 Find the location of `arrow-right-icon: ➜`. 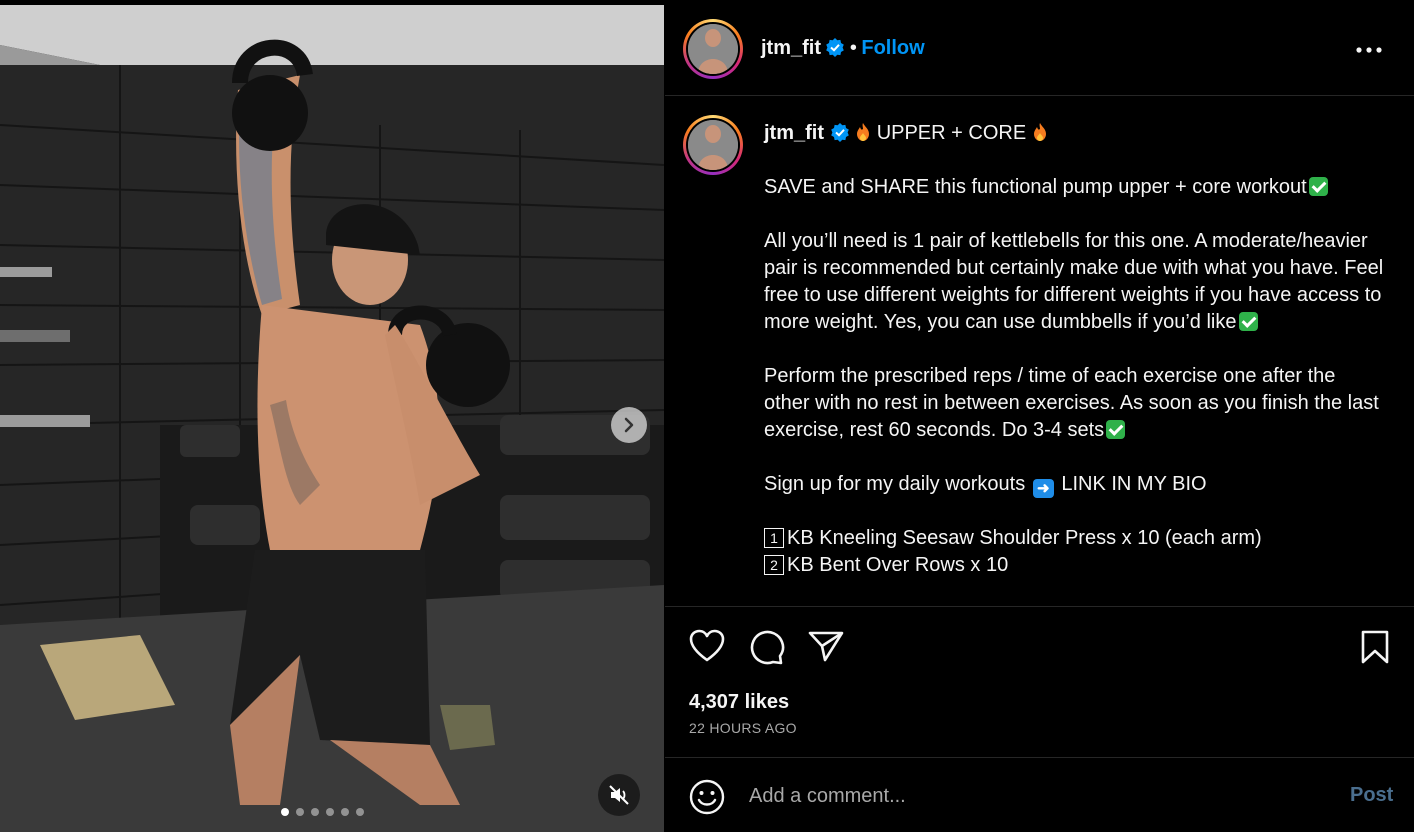

arrow-right-icon: ➜ is located at coordinates (1043, 488).